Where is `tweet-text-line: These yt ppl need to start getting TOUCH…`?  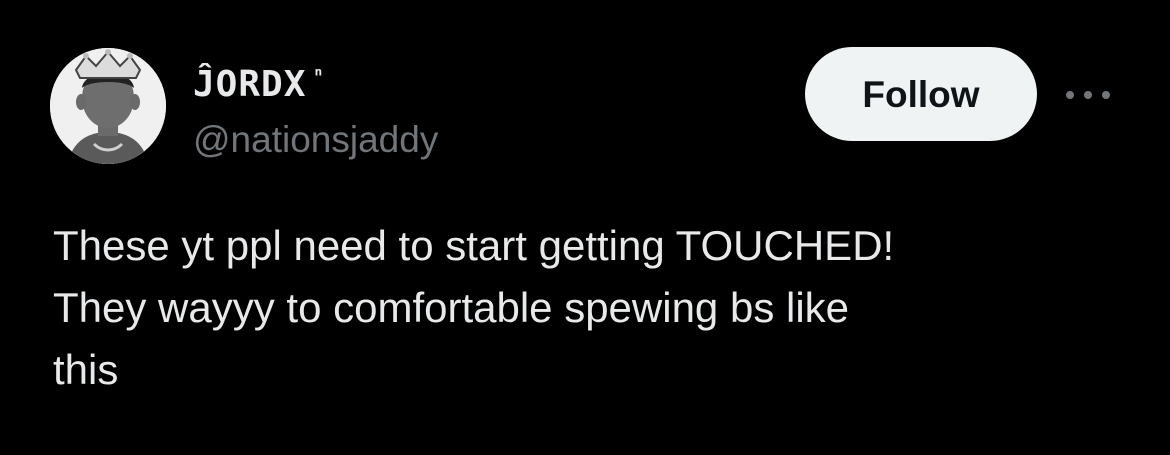 tweet-text-line: These yt ppl need to start getting TOUCH… is located at coordinates (474, 245).